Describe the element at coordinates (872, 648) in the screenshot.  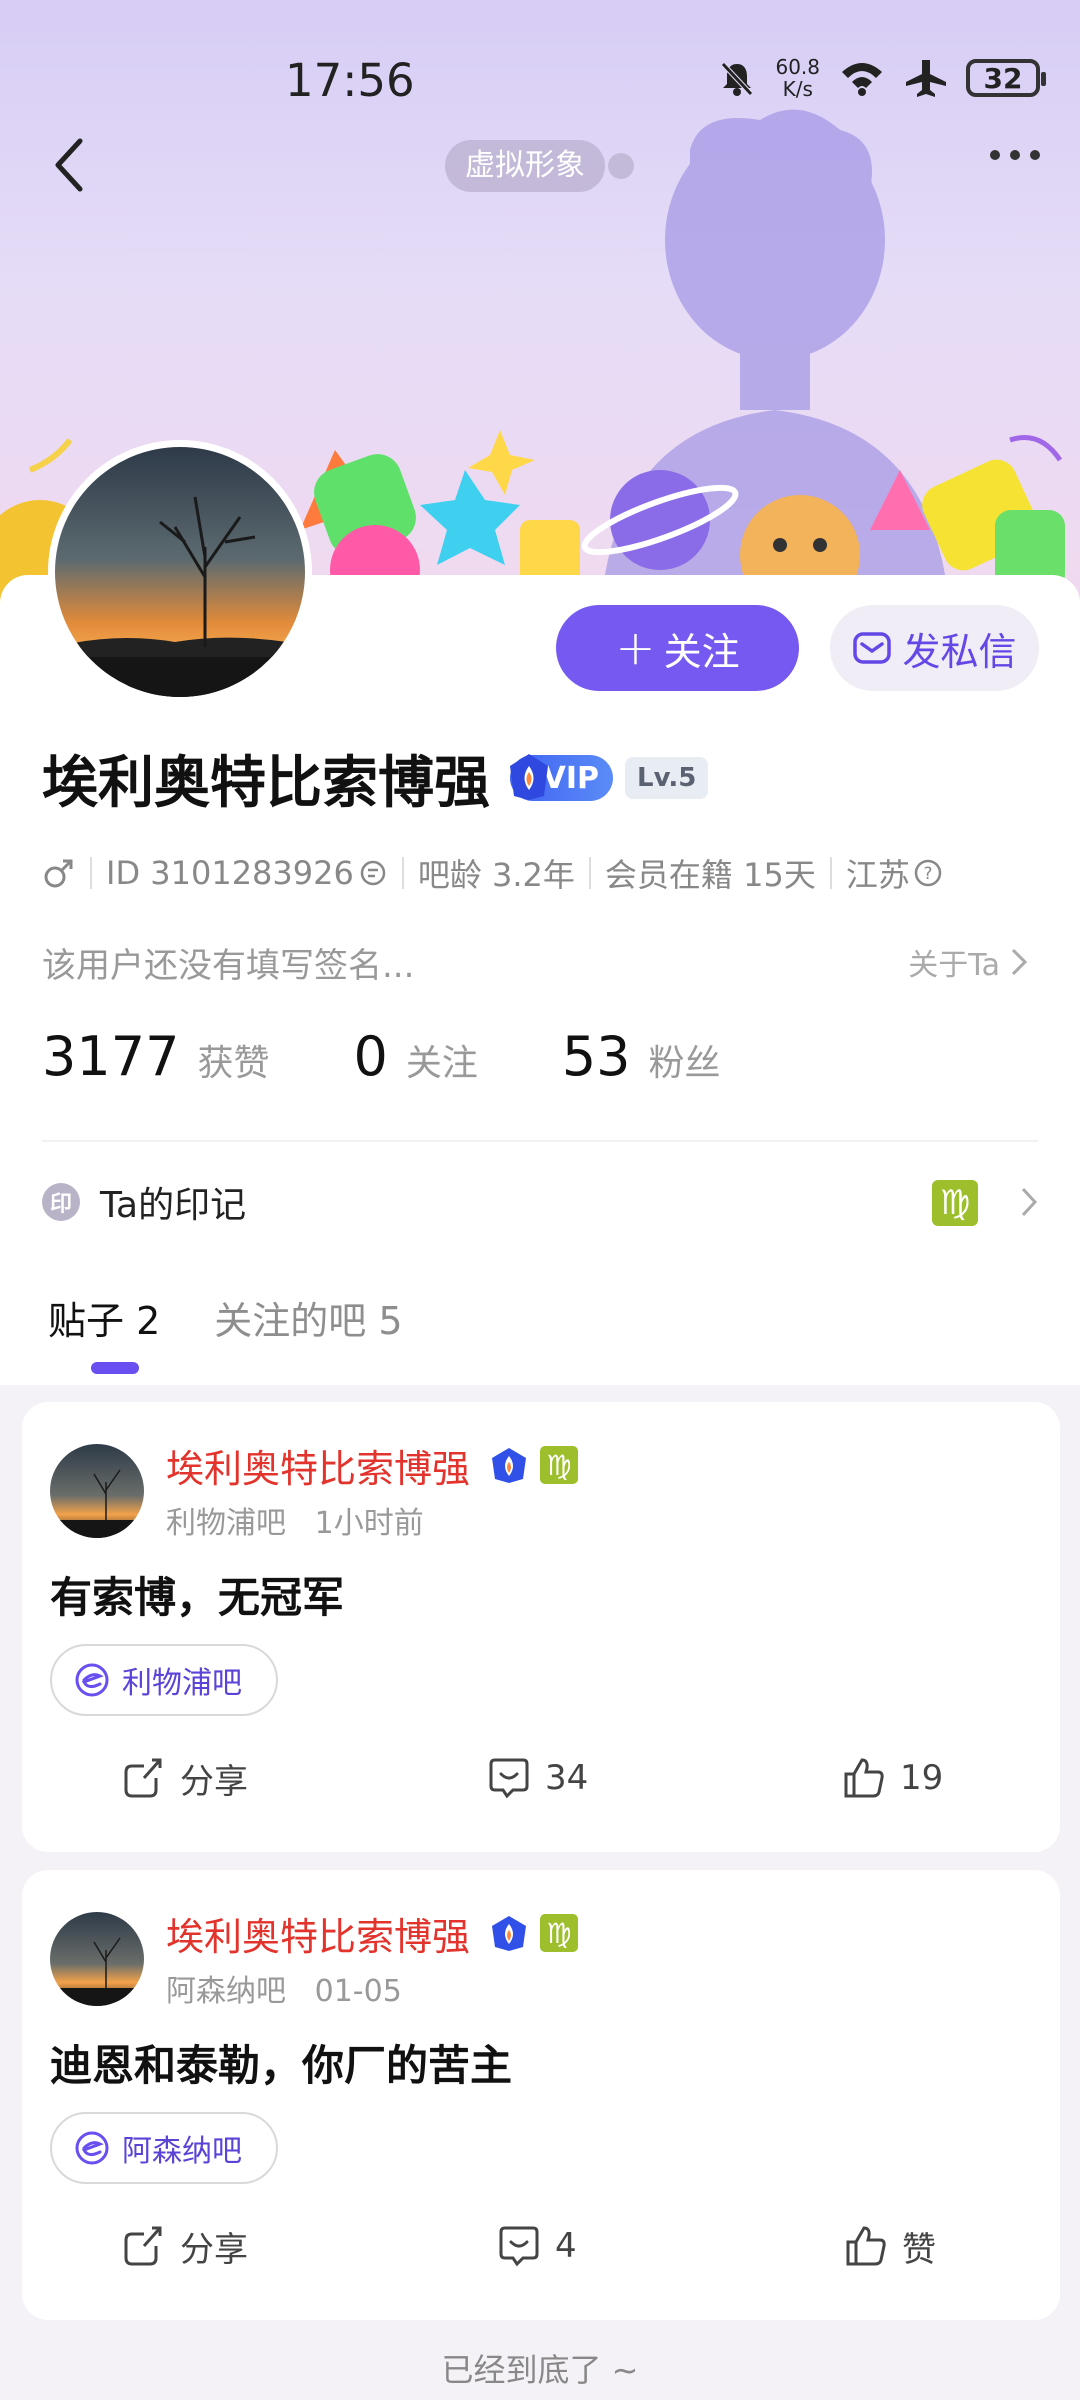
I see `mail-icon` at that location.